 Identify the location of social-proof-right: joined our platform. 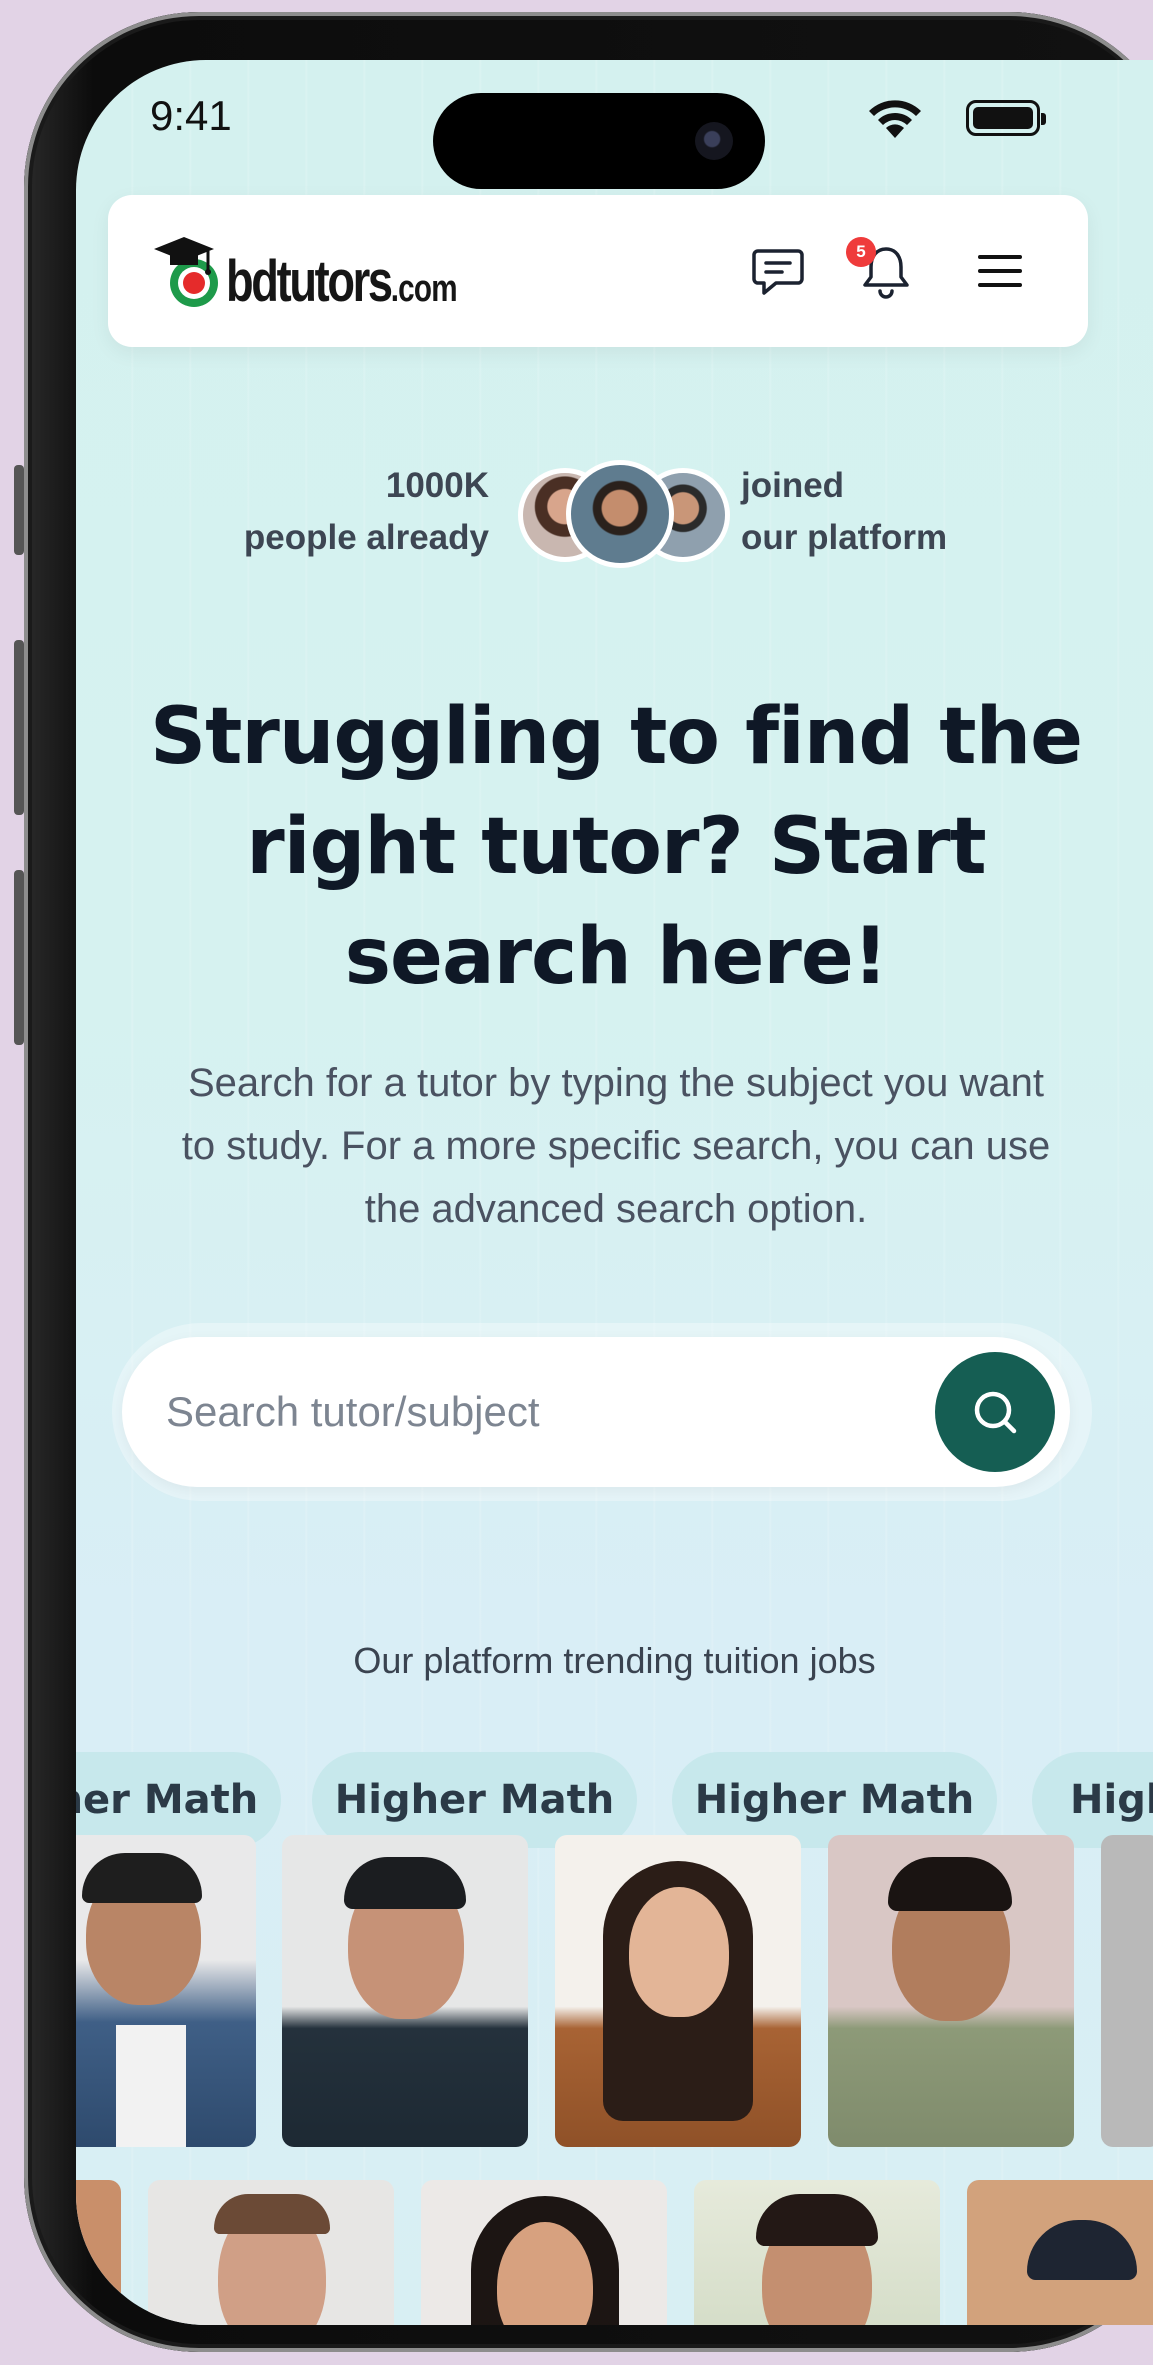
(871, 512).